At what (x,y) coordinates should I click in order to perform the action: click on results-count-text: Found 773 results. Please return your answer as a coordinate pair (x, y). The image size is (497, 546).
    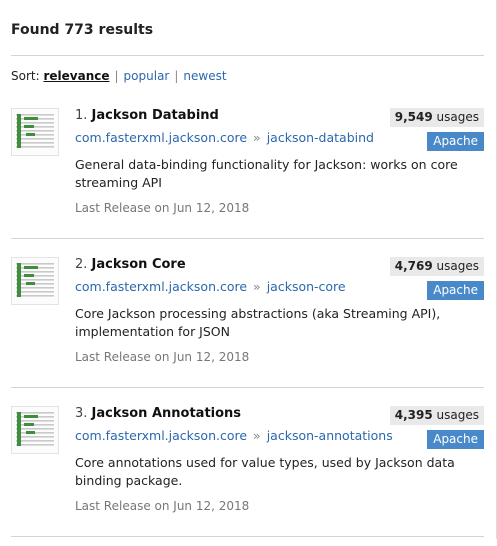
    Looking at the image, I should click on (82, 30).